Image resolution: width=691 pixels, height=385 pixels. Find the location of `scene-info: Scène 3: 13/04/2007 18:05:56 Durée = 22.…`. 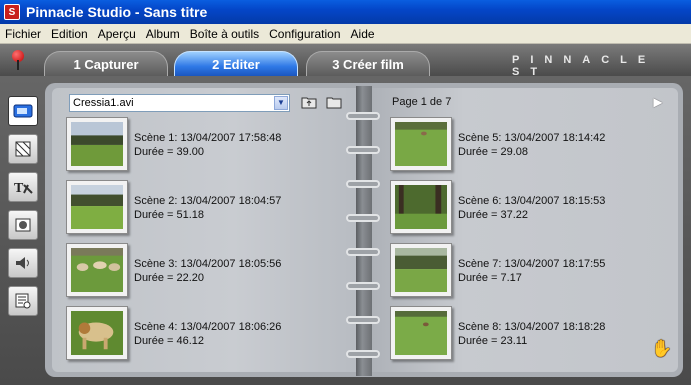

scene-info: Scène 3: 13/04/2007 18:05:56 Durée = 22.… is located at coordinates (207, 271).